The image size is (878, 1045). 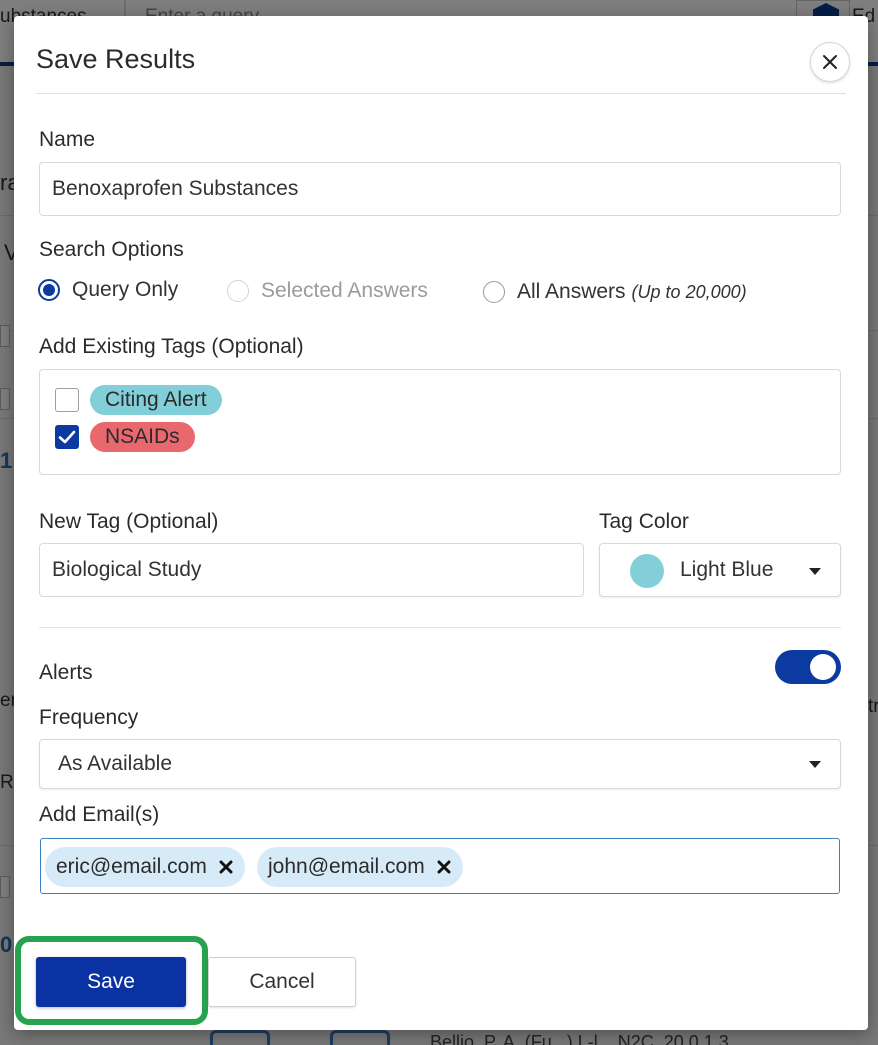 I want to click on alerts-label: Alerts, so click(x=66, y=672).